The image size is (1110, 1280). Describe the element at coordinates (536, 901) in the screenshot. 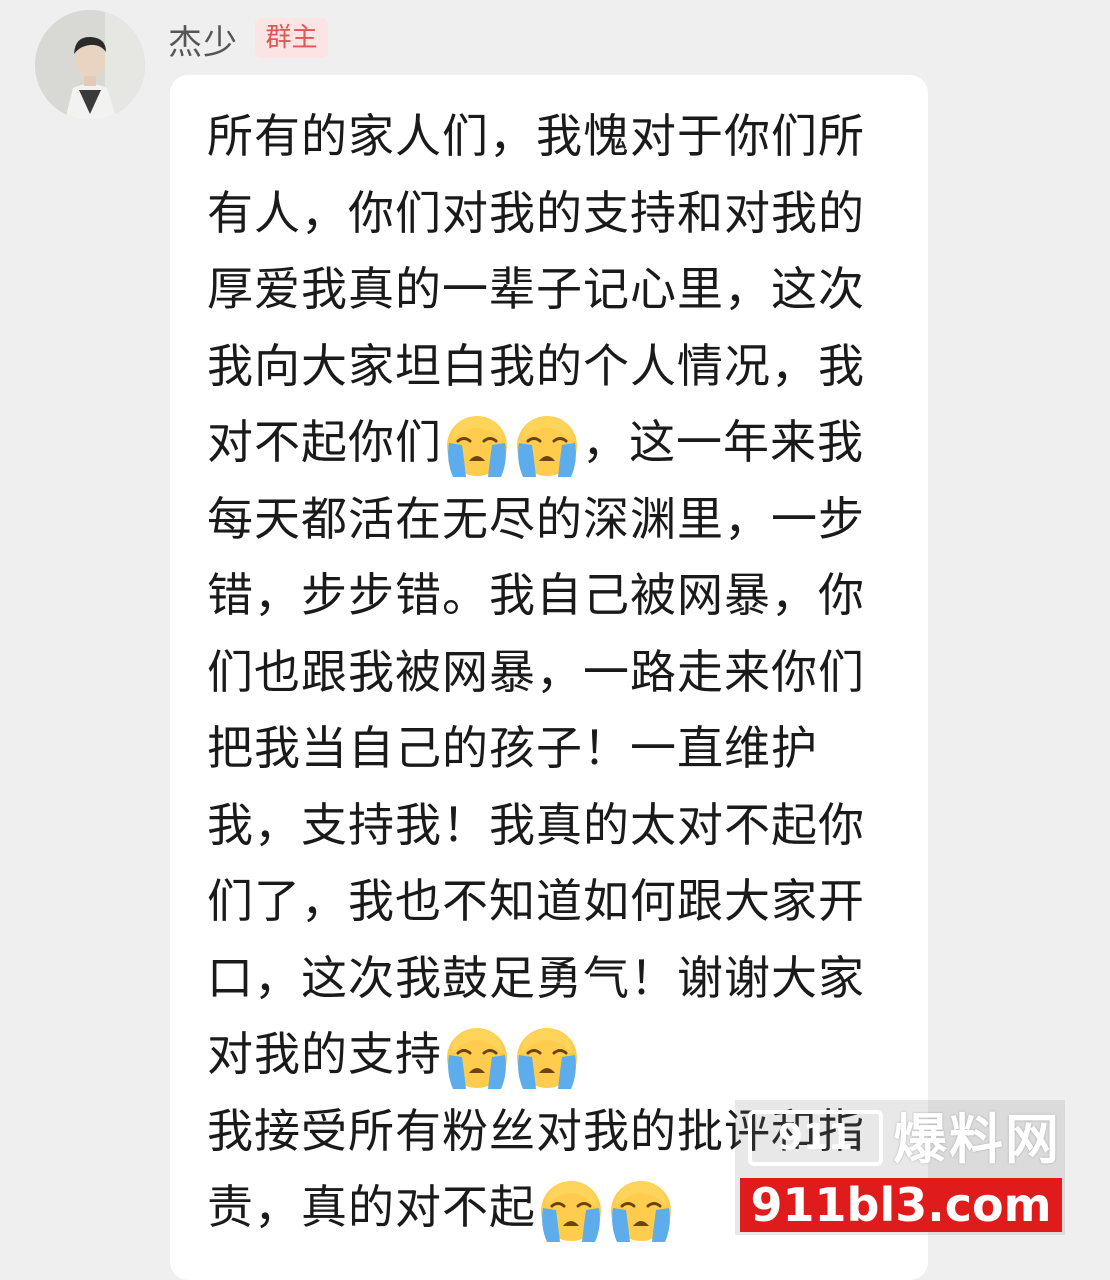

I see `message-text-segment: 们了，我也不知道如何跟大家开` at that location.